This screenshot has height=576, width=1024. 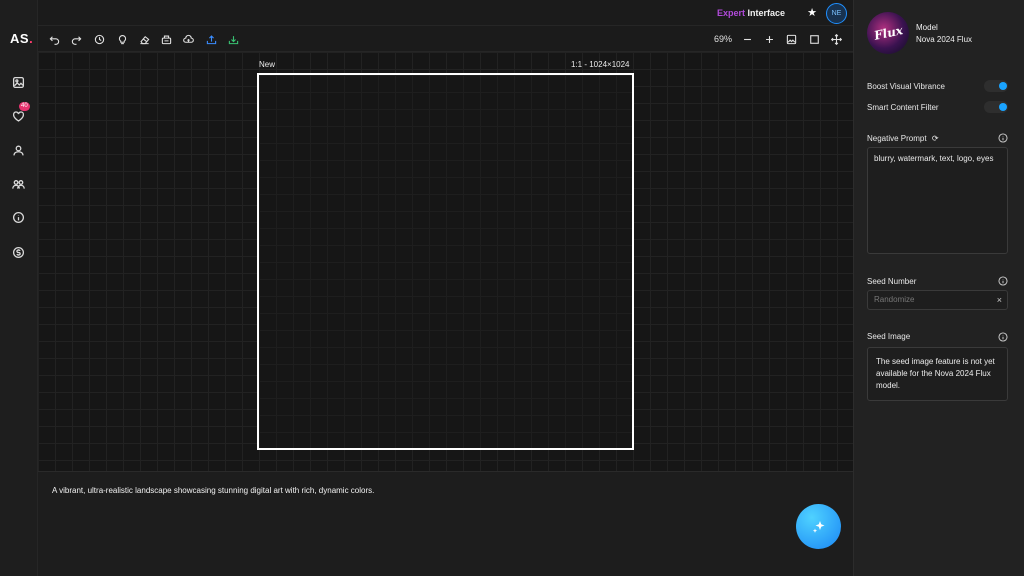 I want to click on top-bar: Expert Interface ★ NE, so click(x=445, y=13).